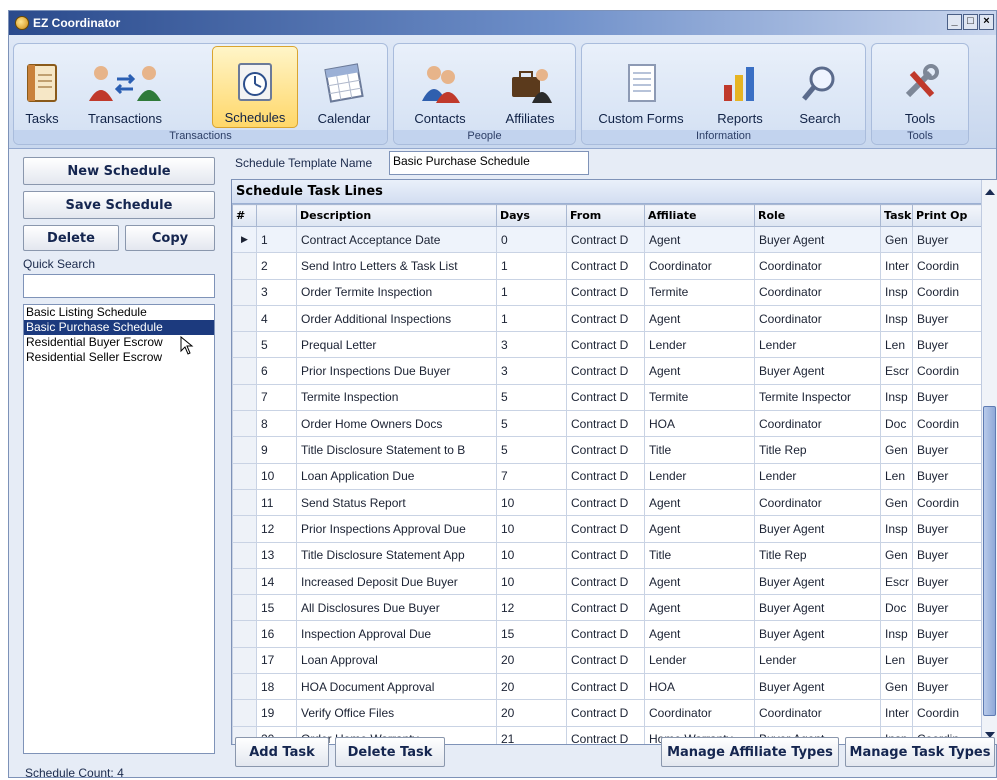 The image size is (997, 780). Describe the element at coordinates (896, 713) in the screenshot. I see `task-cell: Inter` at that location.